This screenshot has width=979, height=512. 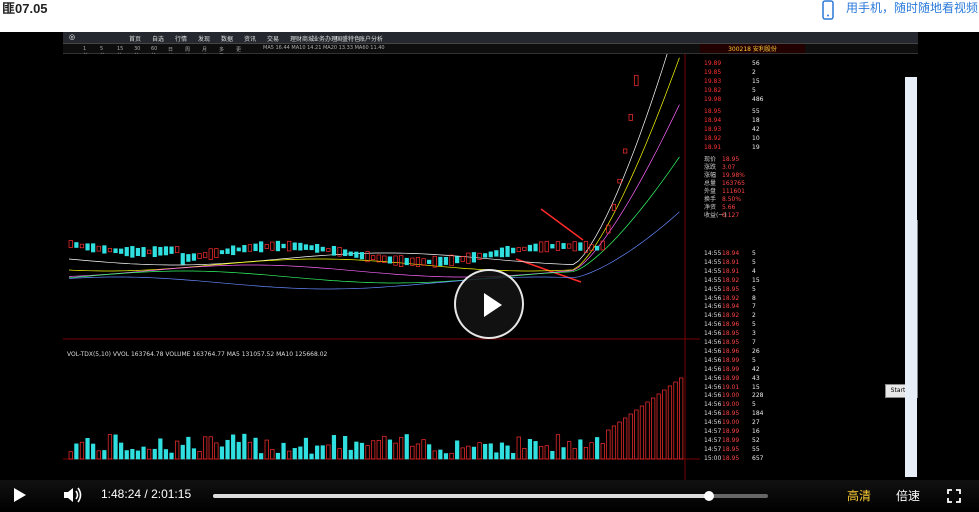 What do you see at coordinates (732, 138) in the screenshot?
I see `bid-row: 18.92 10` at bounding box center [732, 138].